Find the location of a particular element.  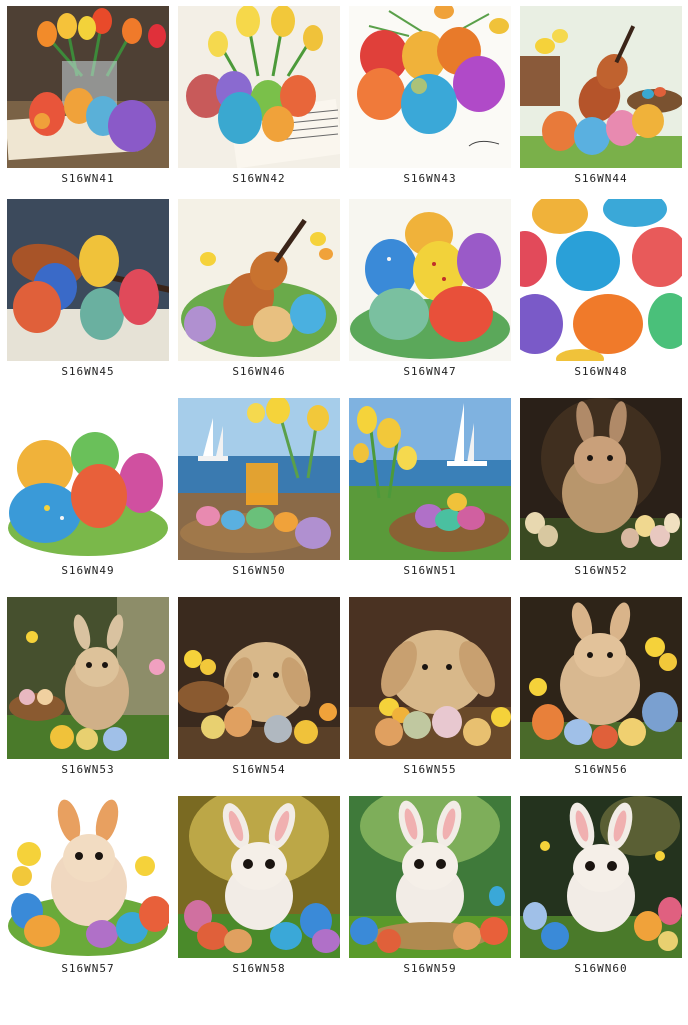

tile-s16wn56: S16WN56 is located at coordinates (604, 690).